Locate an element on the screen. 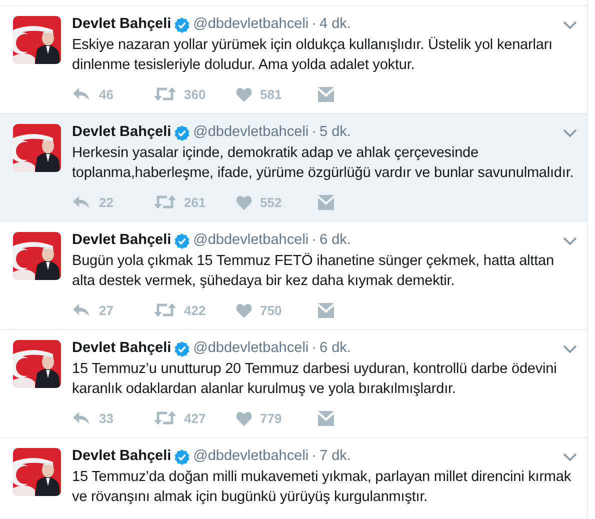 This screenshot has width=595, height=519. reply-count: 46 is located at coordinates (106, 94).